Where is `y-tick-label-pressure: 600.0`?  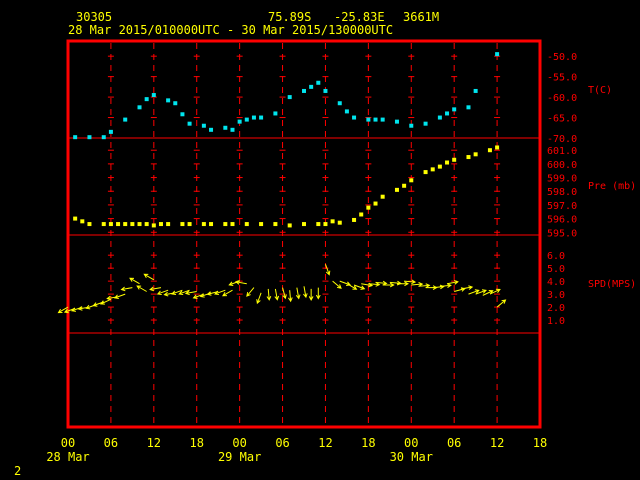 y-tick-label-pressure: 600.0 is located at coordinates (562, 165).